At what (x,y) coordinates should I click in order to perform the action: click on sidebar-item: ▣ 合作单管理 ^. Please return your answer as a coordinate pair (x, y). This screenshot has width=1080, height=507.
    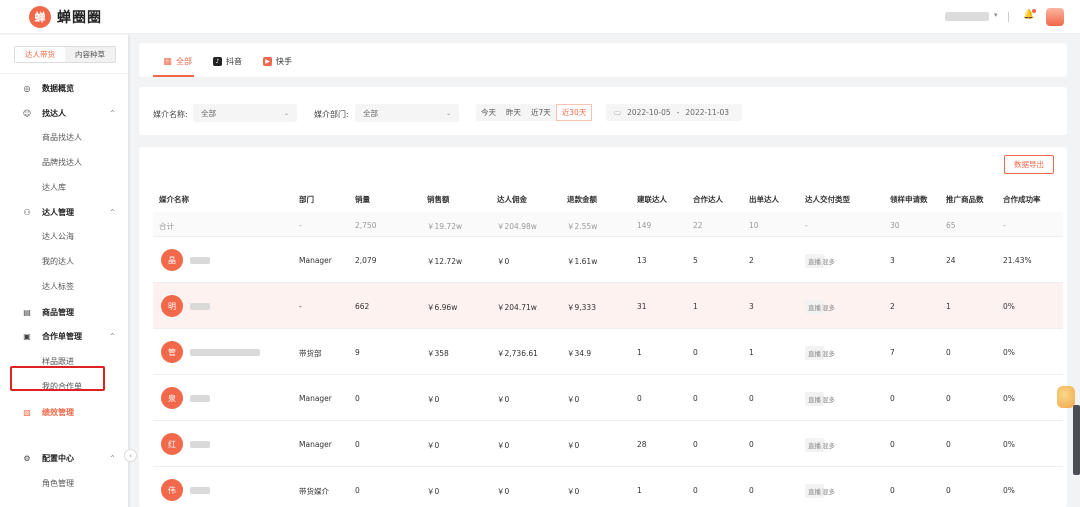
    Looking at the image, I should click on (64, 336).